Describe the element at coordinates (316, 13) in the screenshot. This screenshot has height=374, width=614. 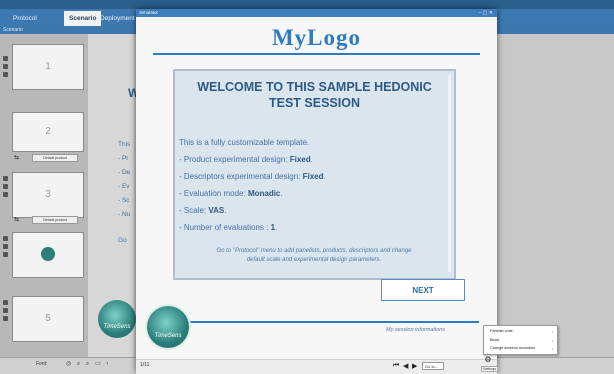
I see `simulator-titlebar: Simulator – ▢ ✕` at that location.